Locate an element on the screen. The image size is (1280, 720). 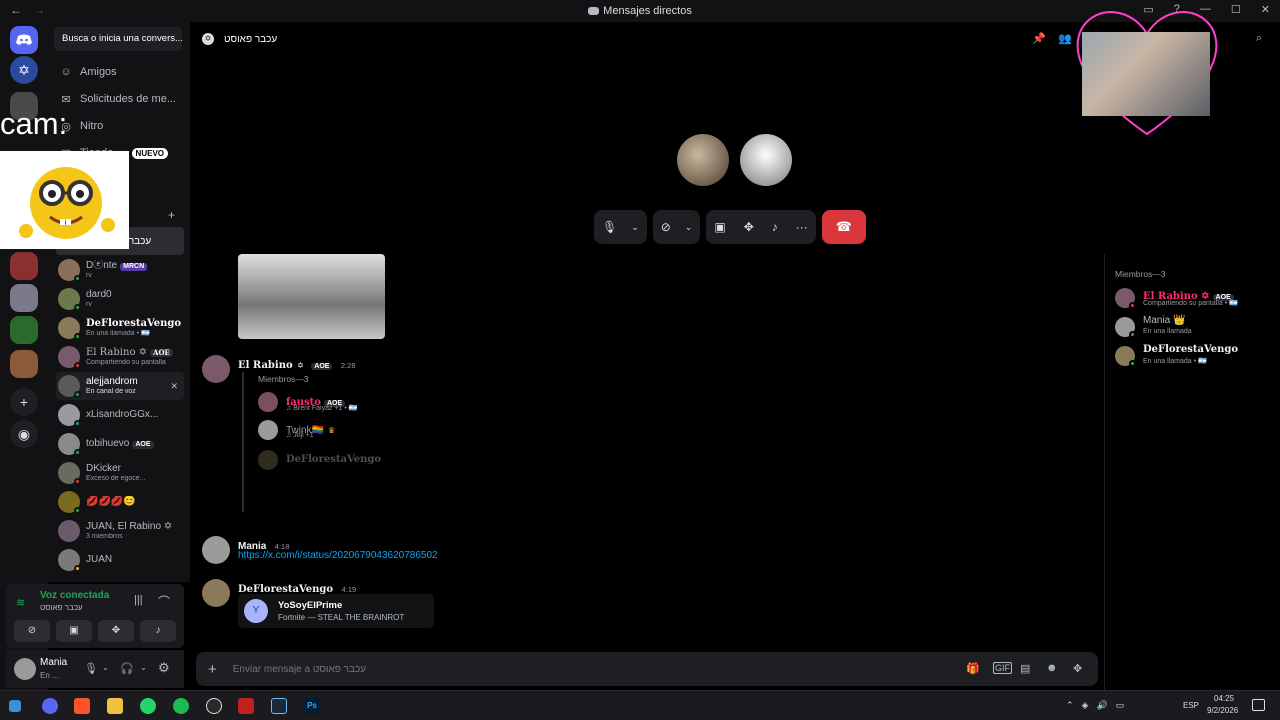
pin-icon: 📌 is located at coordinates (1039, 38).